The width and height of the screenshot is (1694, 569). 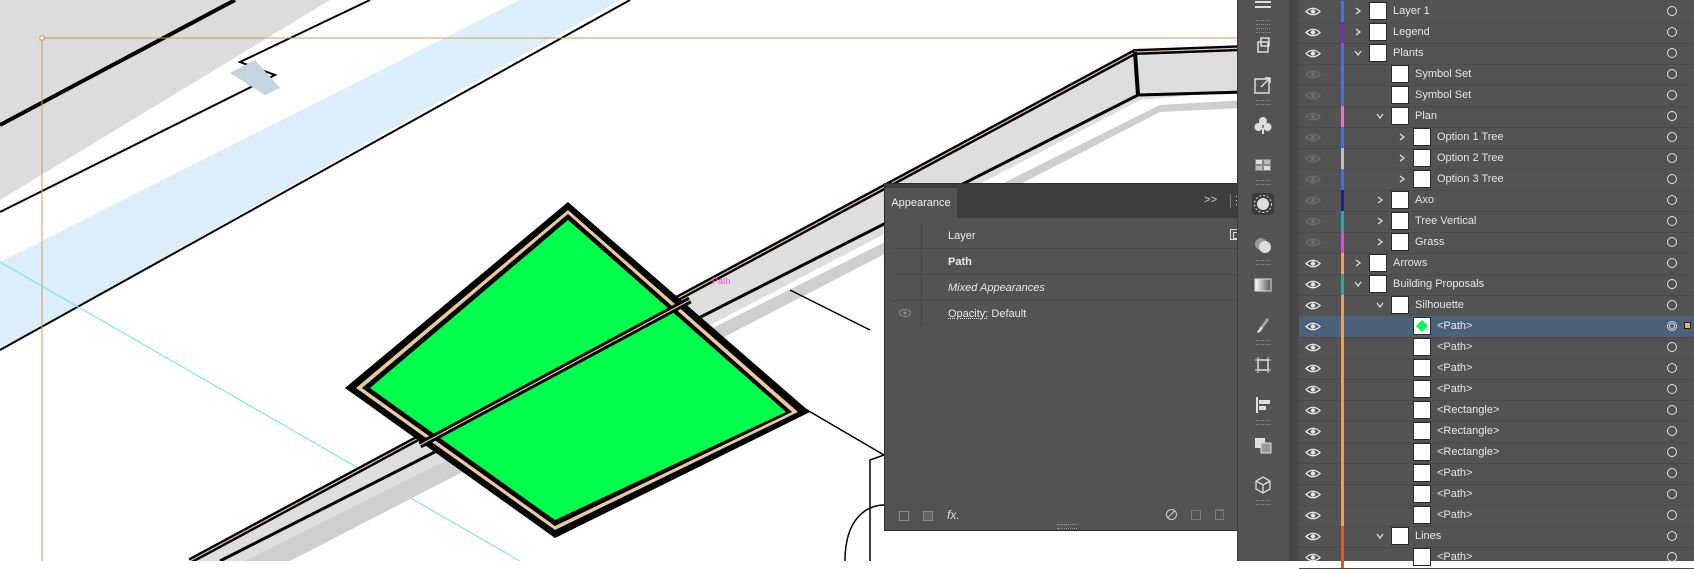 I want to click on symbols-icon, so click(x=1263, y=125).